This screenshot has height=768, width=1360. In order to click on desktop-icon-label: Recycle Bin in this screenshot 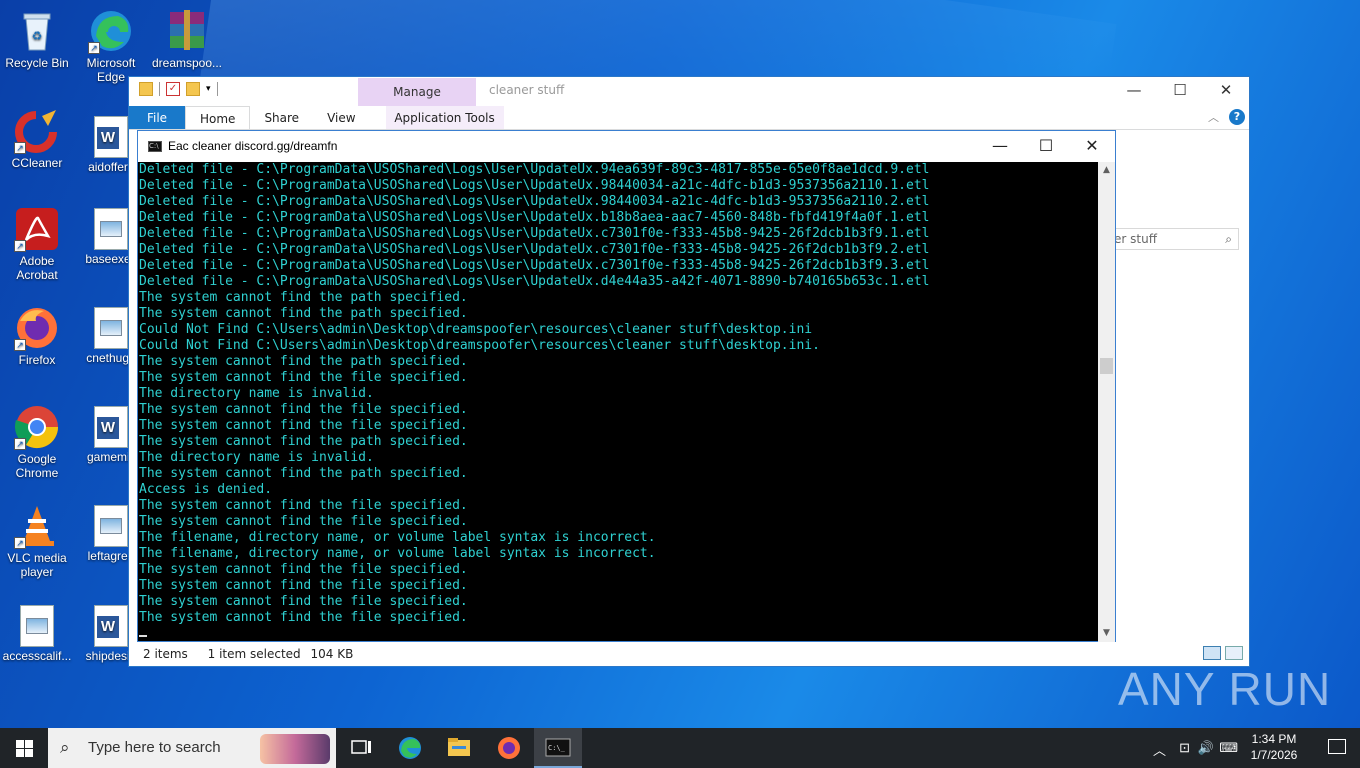, I will do `click(37, 63)`.